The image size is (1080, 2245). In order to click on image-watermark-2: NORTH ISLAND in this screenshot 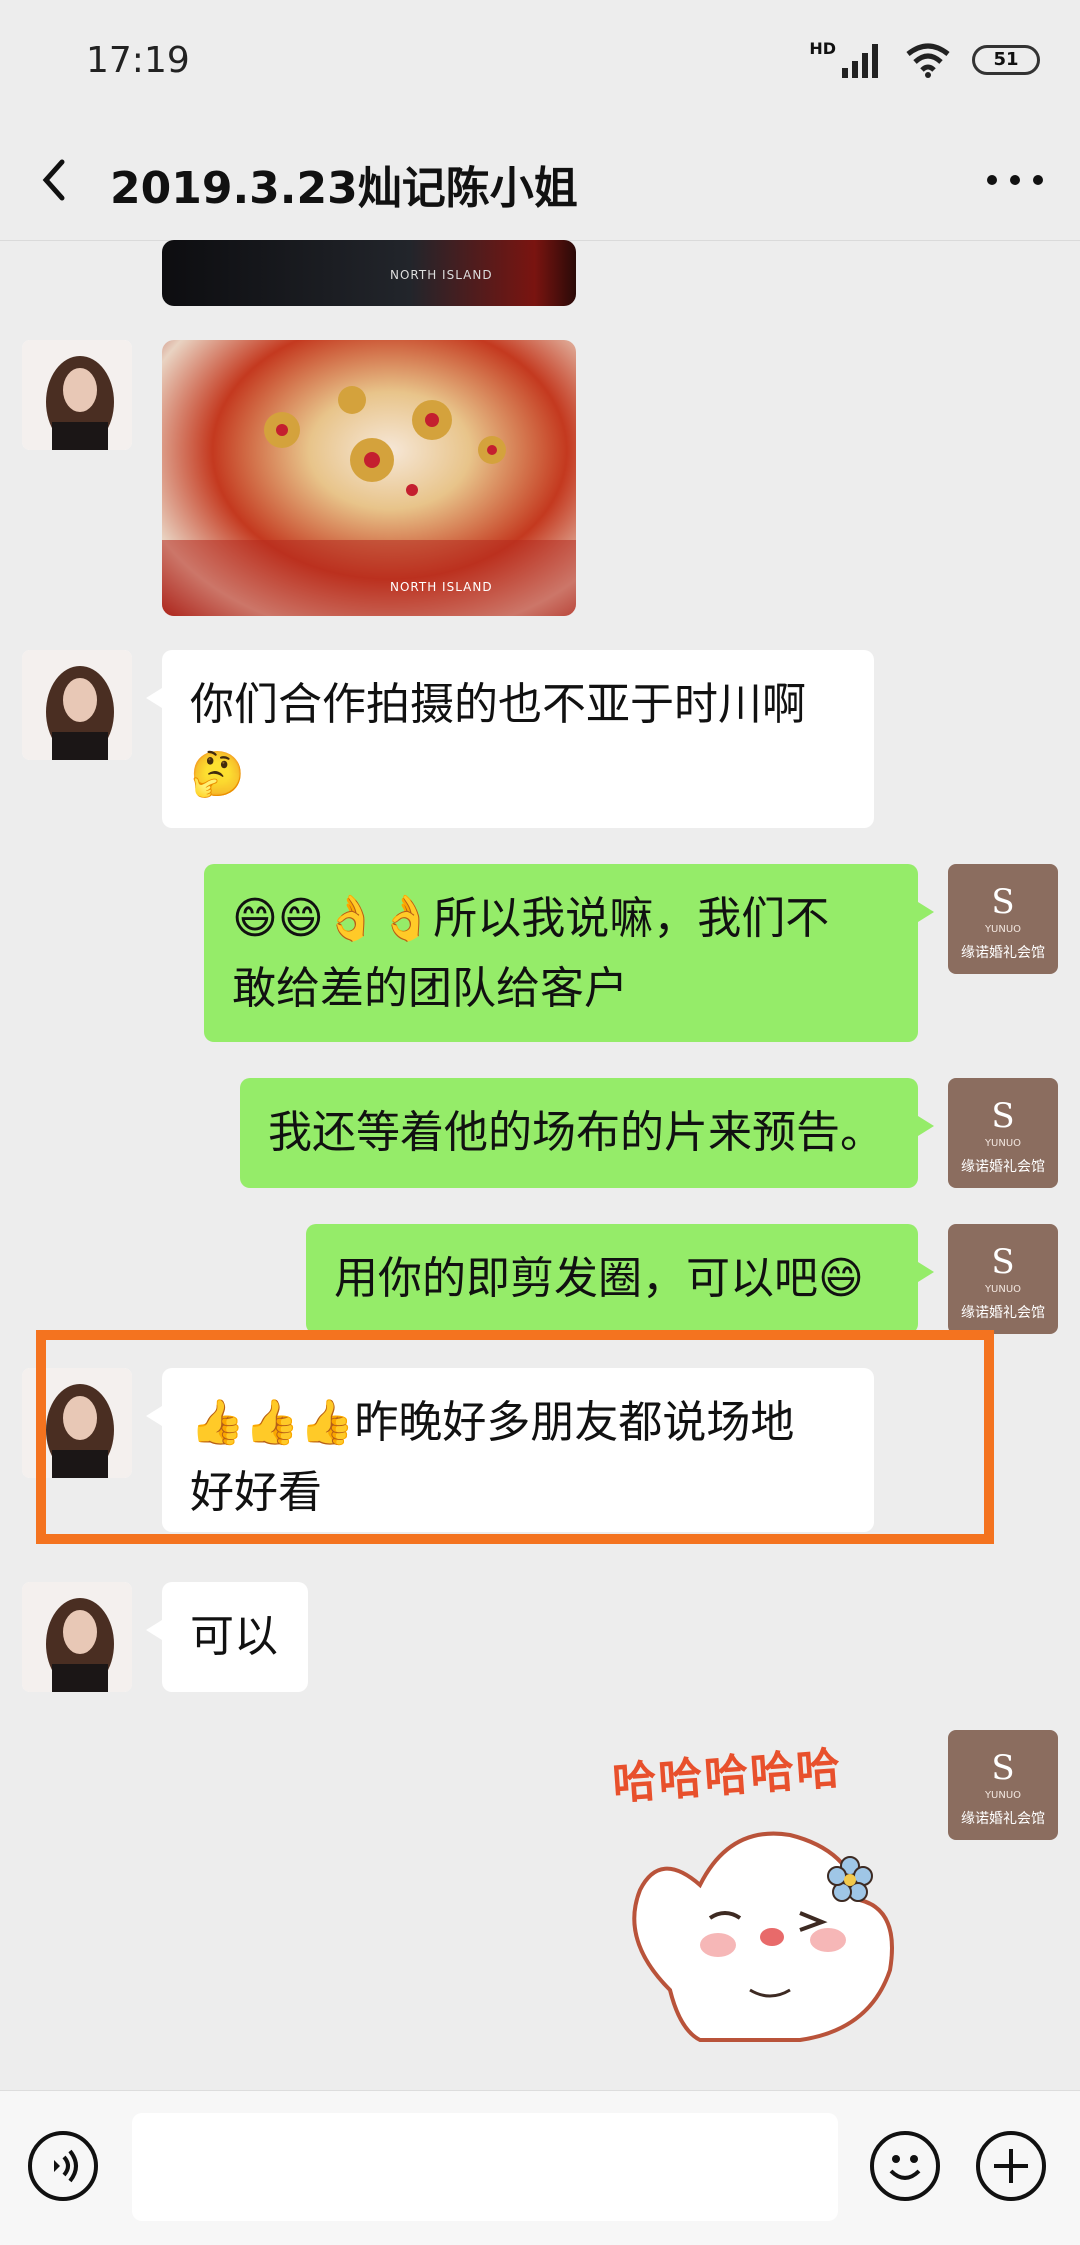, I will do `click(441, 587)`.